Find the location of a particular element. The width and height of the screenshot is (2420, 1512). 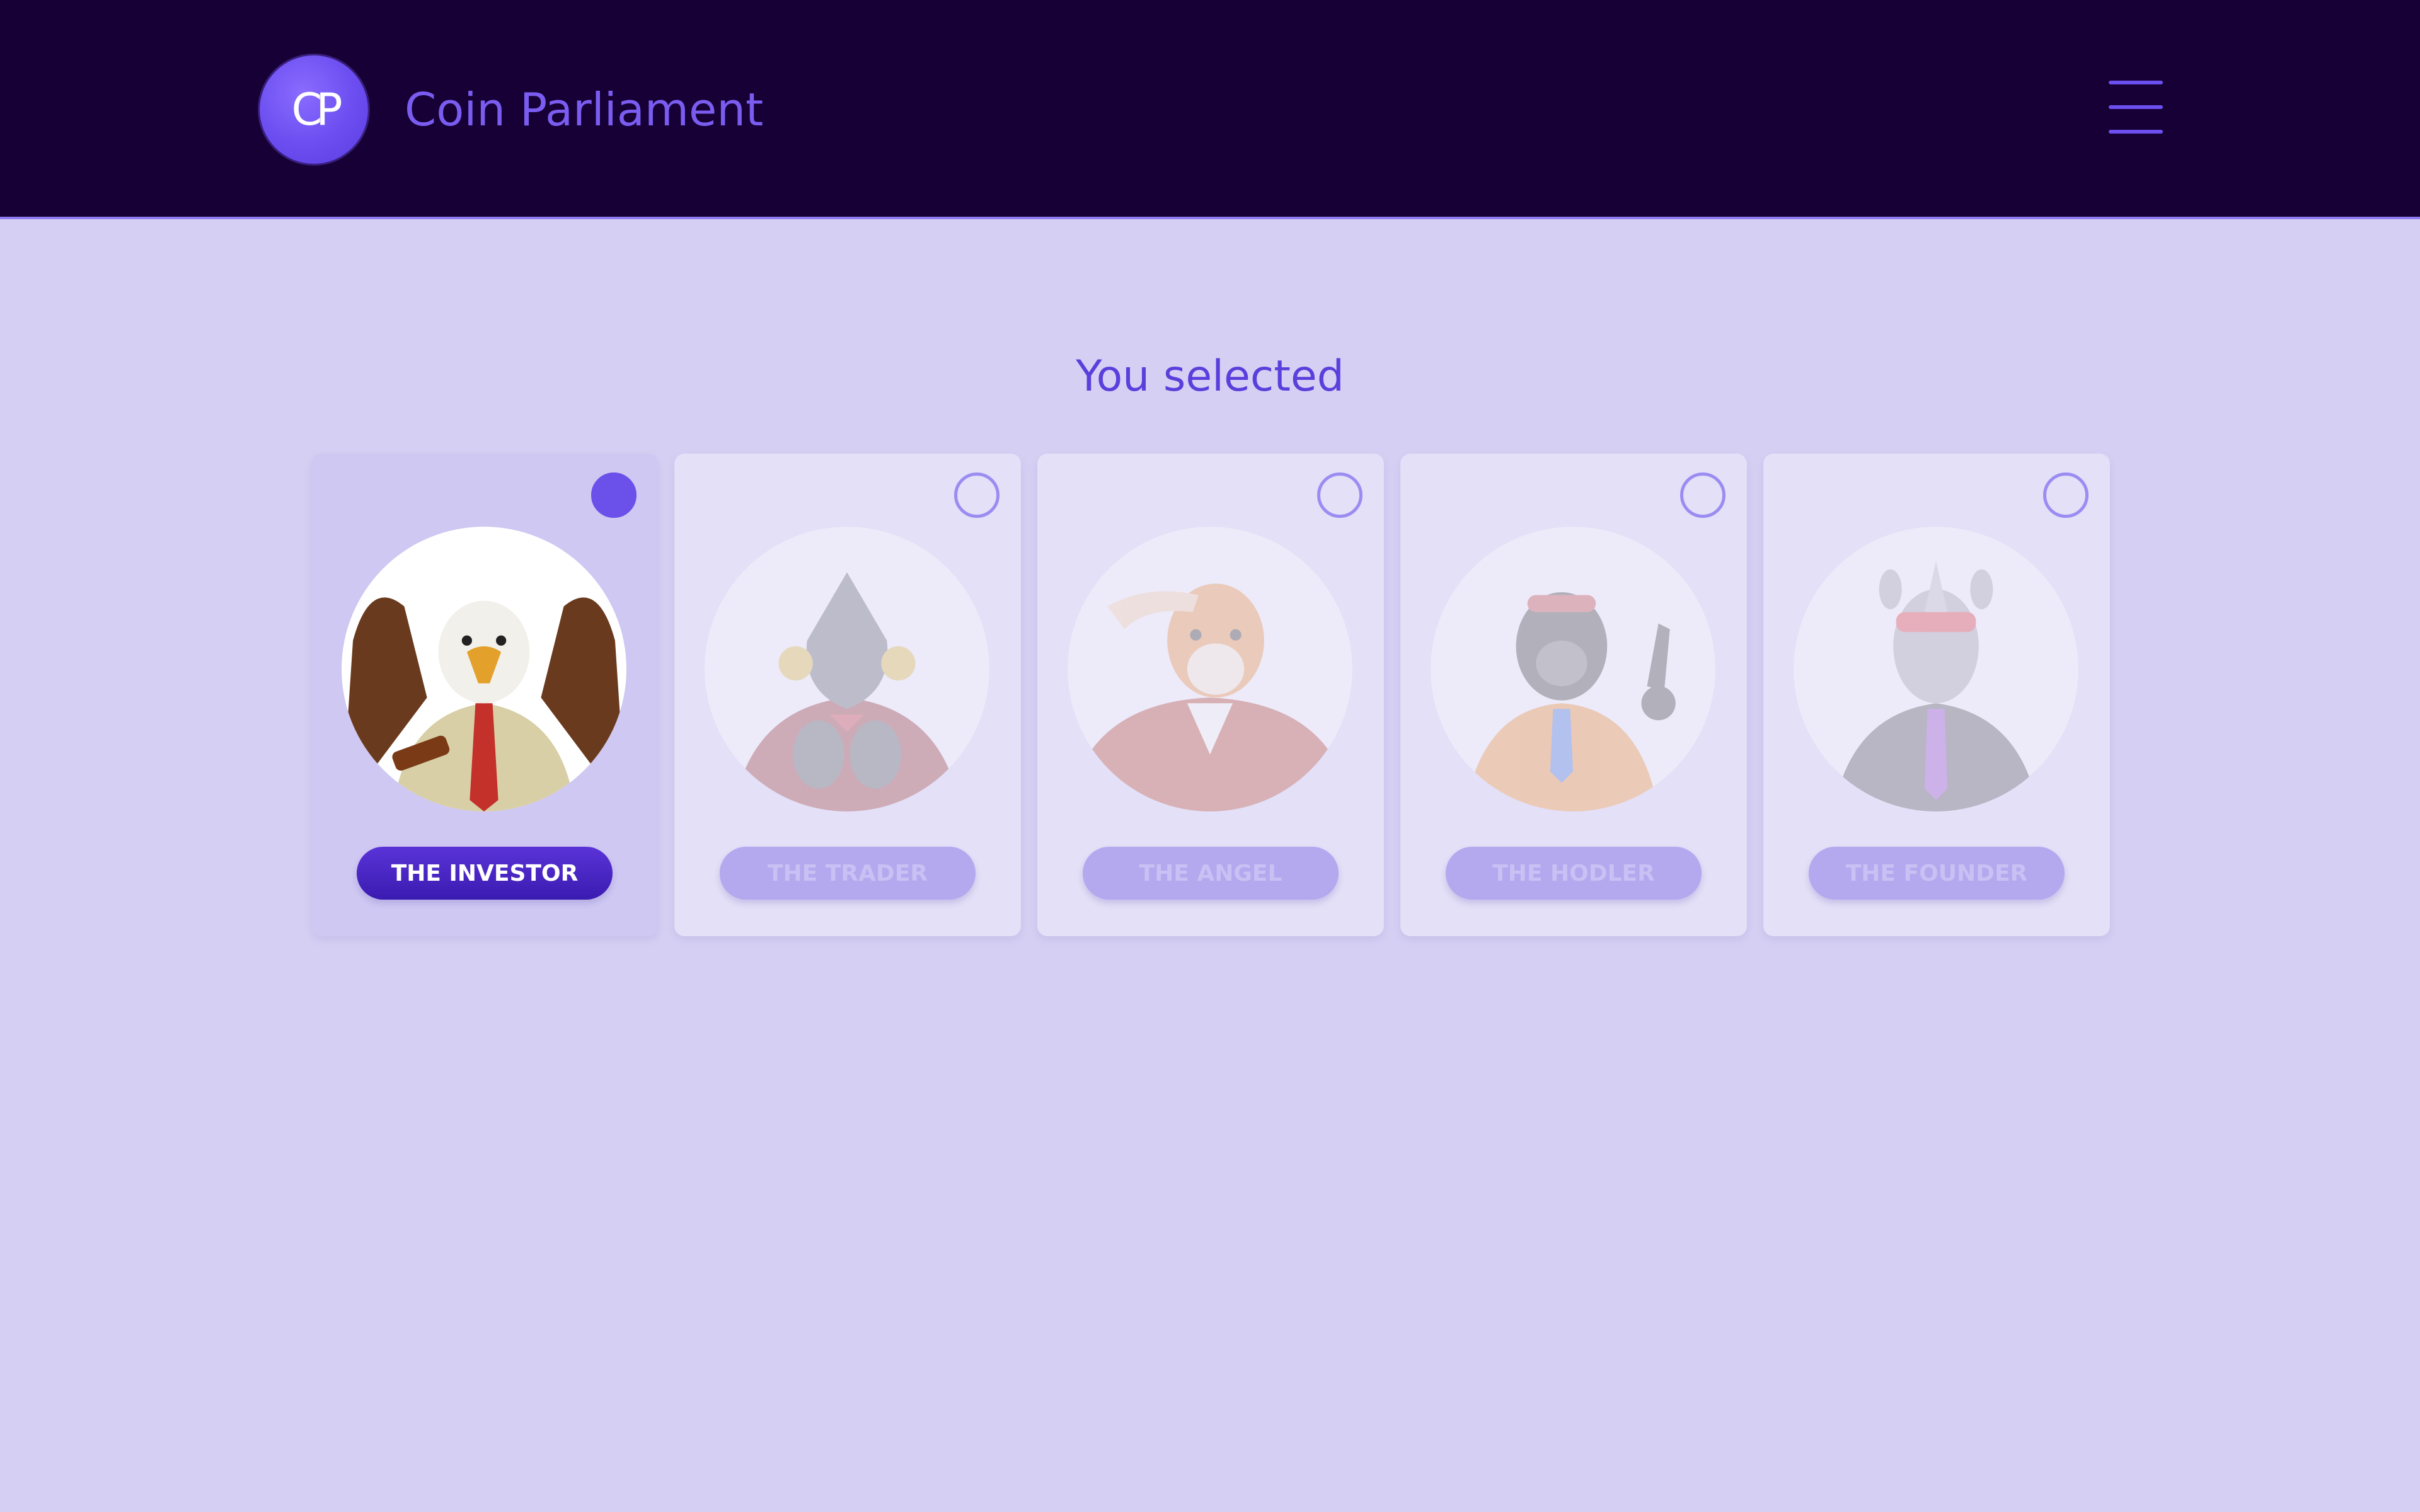

character-name-button: THE TRADER is located at coordinates (848, 873).